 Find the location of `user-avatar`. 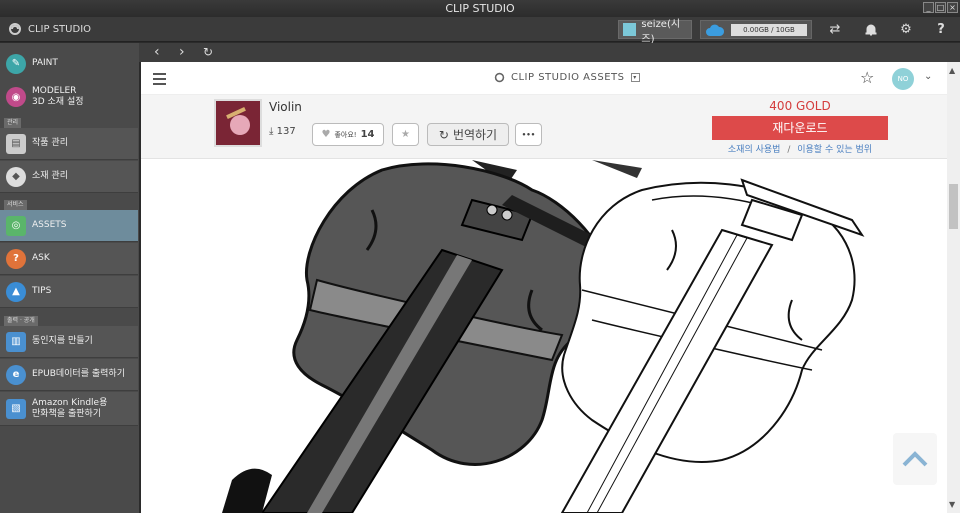

user-avatar is located at coordinates (630, 29).